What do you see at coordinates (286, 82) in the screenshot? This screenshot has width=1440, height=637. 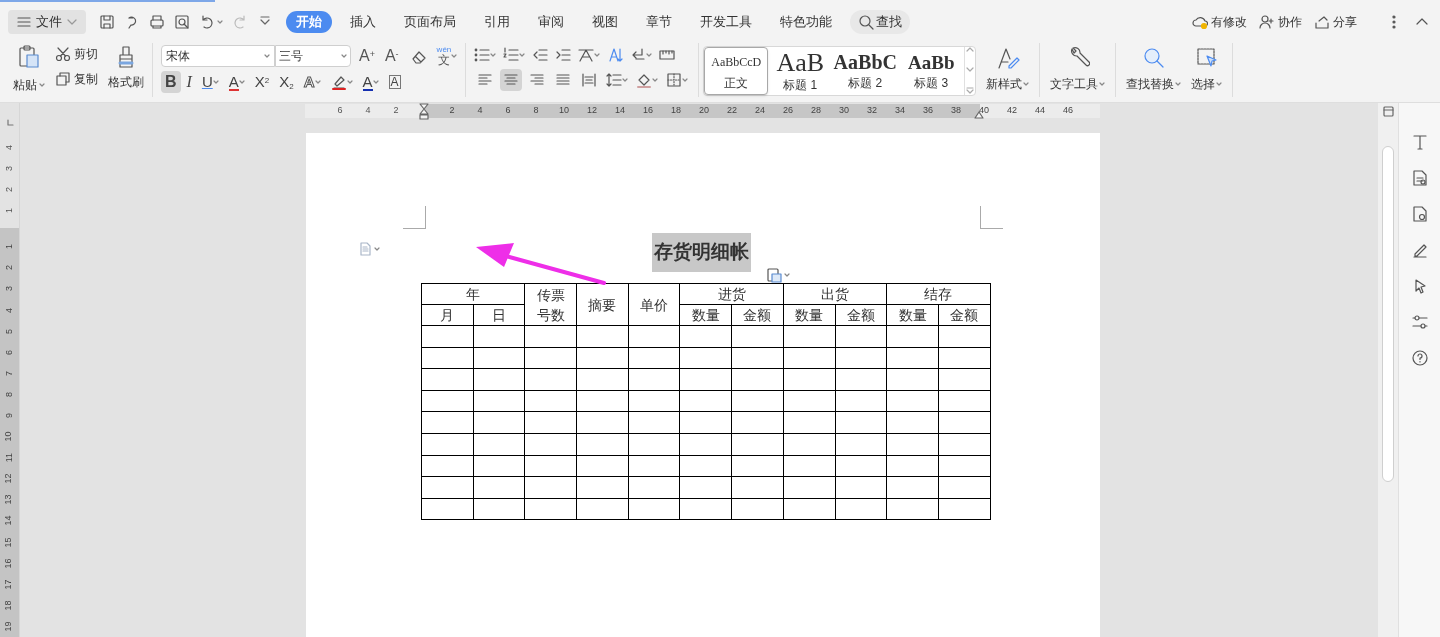 I see `subscript-button: X$_{2}$` at bounding box center [286, 82].